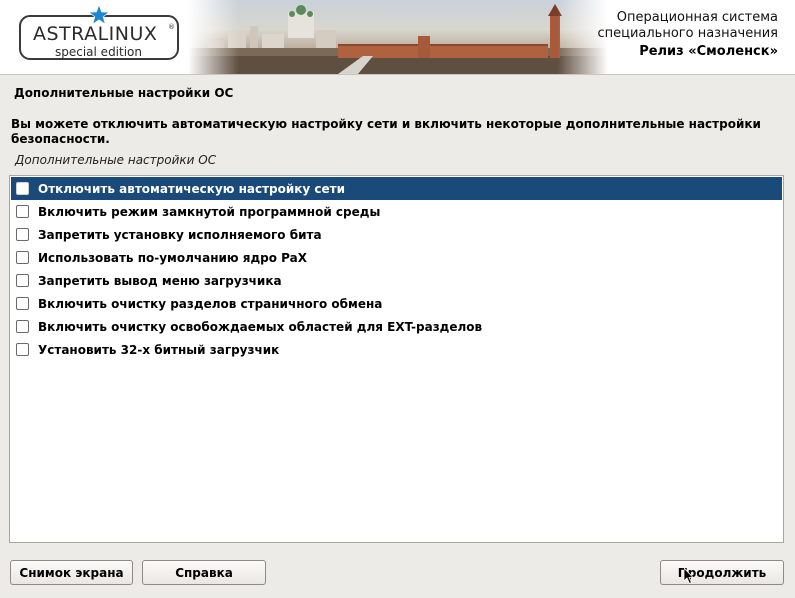 The width and height of the screenshot is (795, 598). Describe the element at coordinates (95, 34) in the screenshot. I see `logo-title: ASTRALINUX` at that location.